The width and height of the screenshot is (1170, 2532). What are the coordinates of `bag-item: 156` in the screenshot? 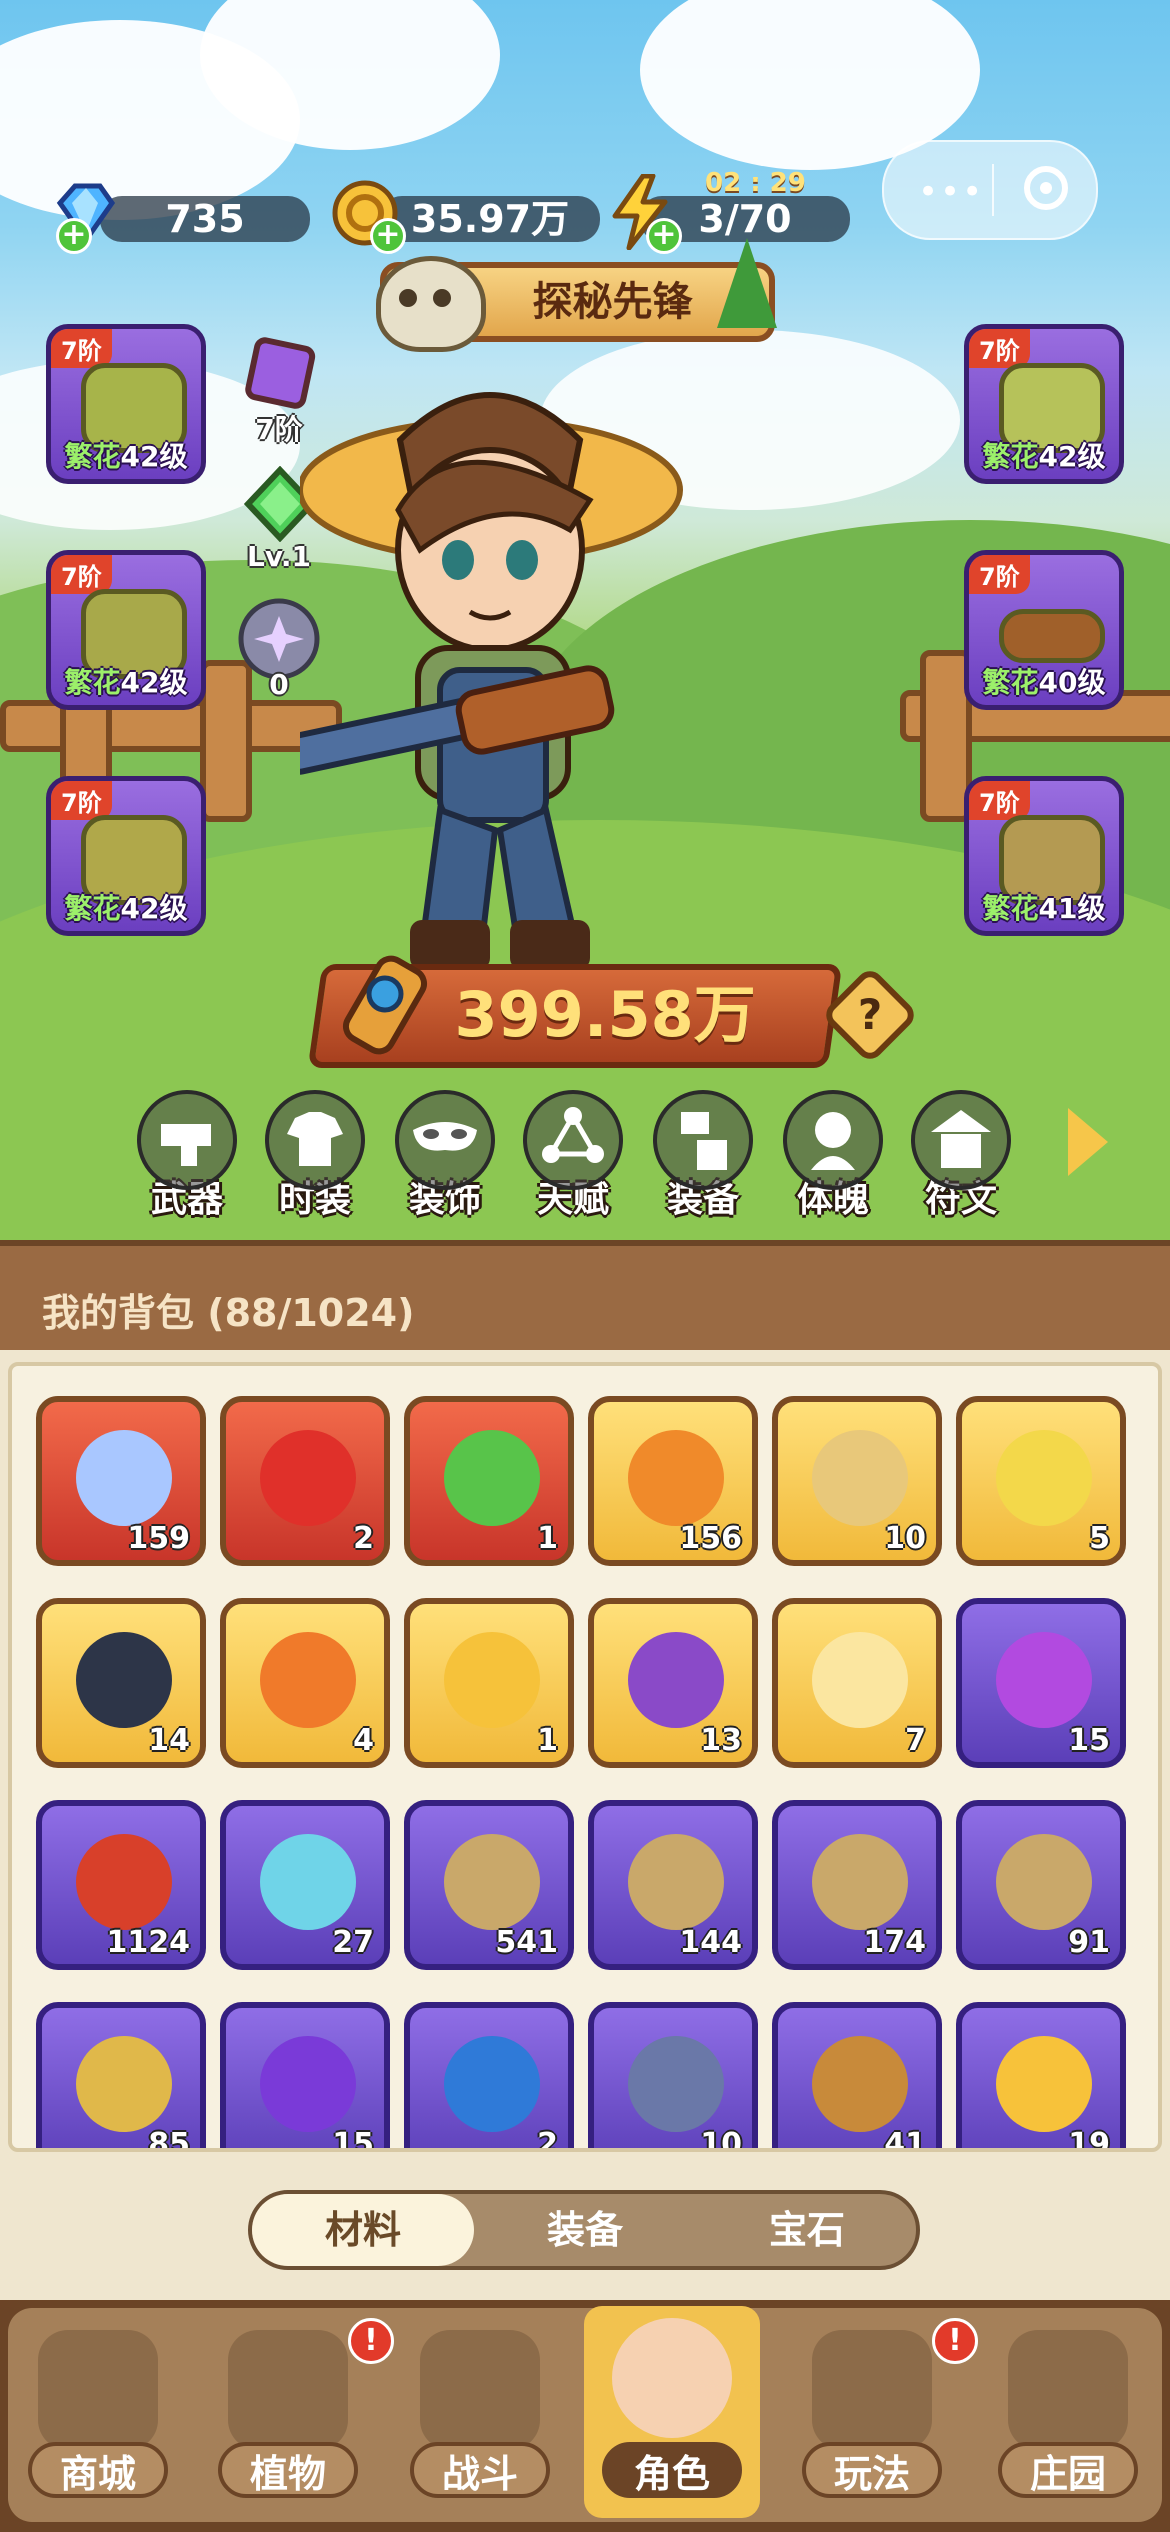 It's located at (673, 1481).